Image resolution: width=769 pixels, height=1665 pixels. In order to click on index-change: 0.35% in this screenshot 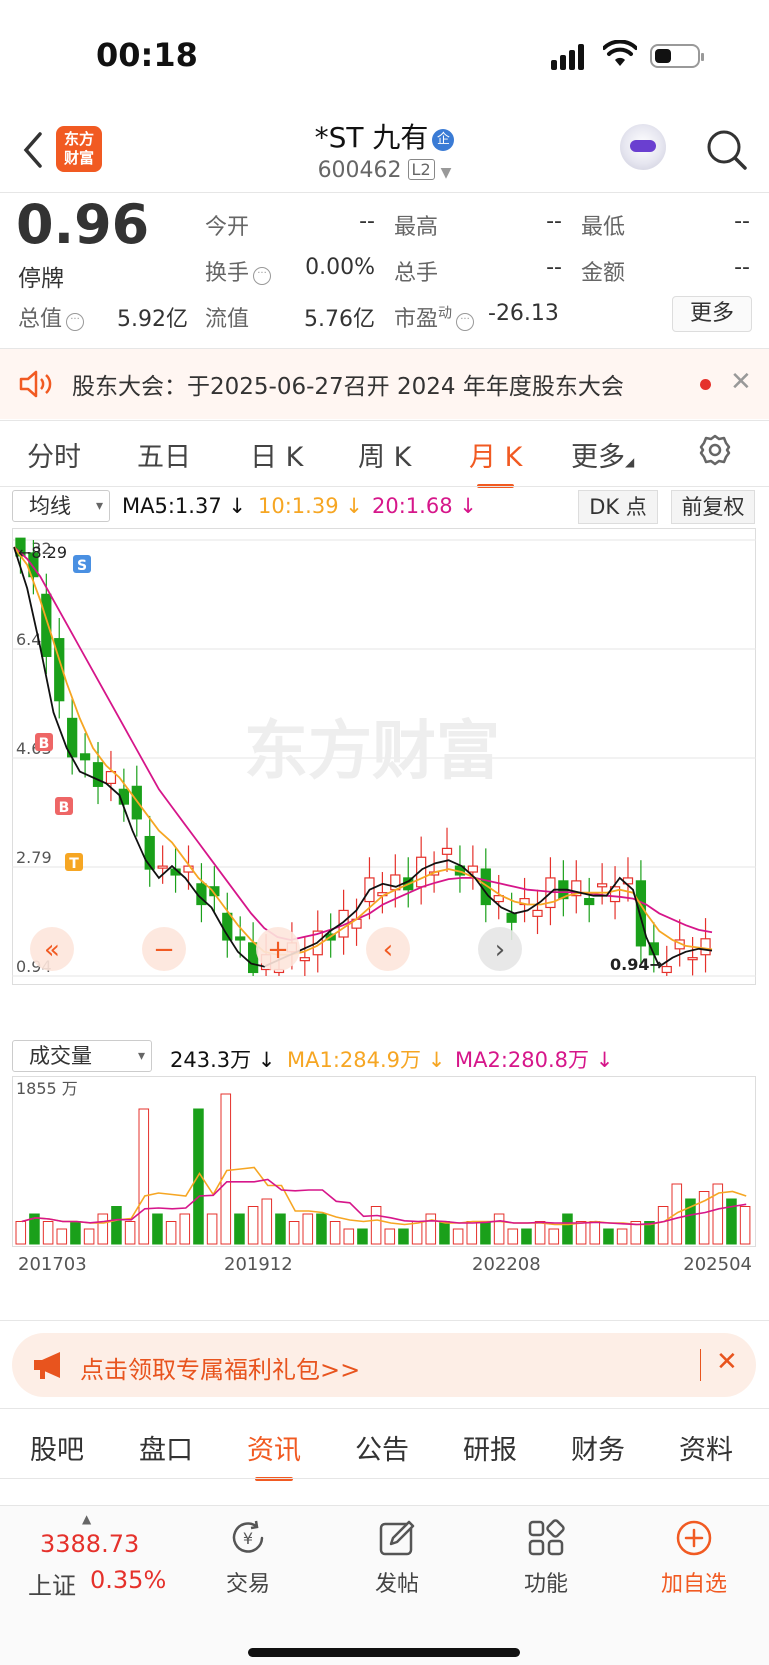, I will do `click(128, 1580)`.